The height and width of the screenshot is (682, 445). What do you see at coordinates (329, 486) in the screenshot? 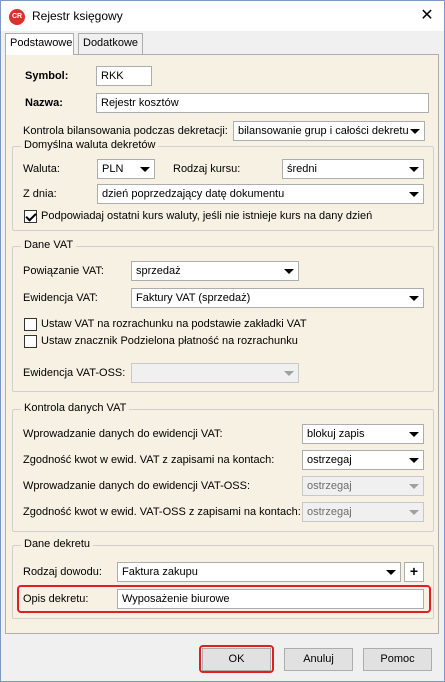
I see `wprowadzanie-oss-value: ostrzegaj` at bounding box center [329, 486].